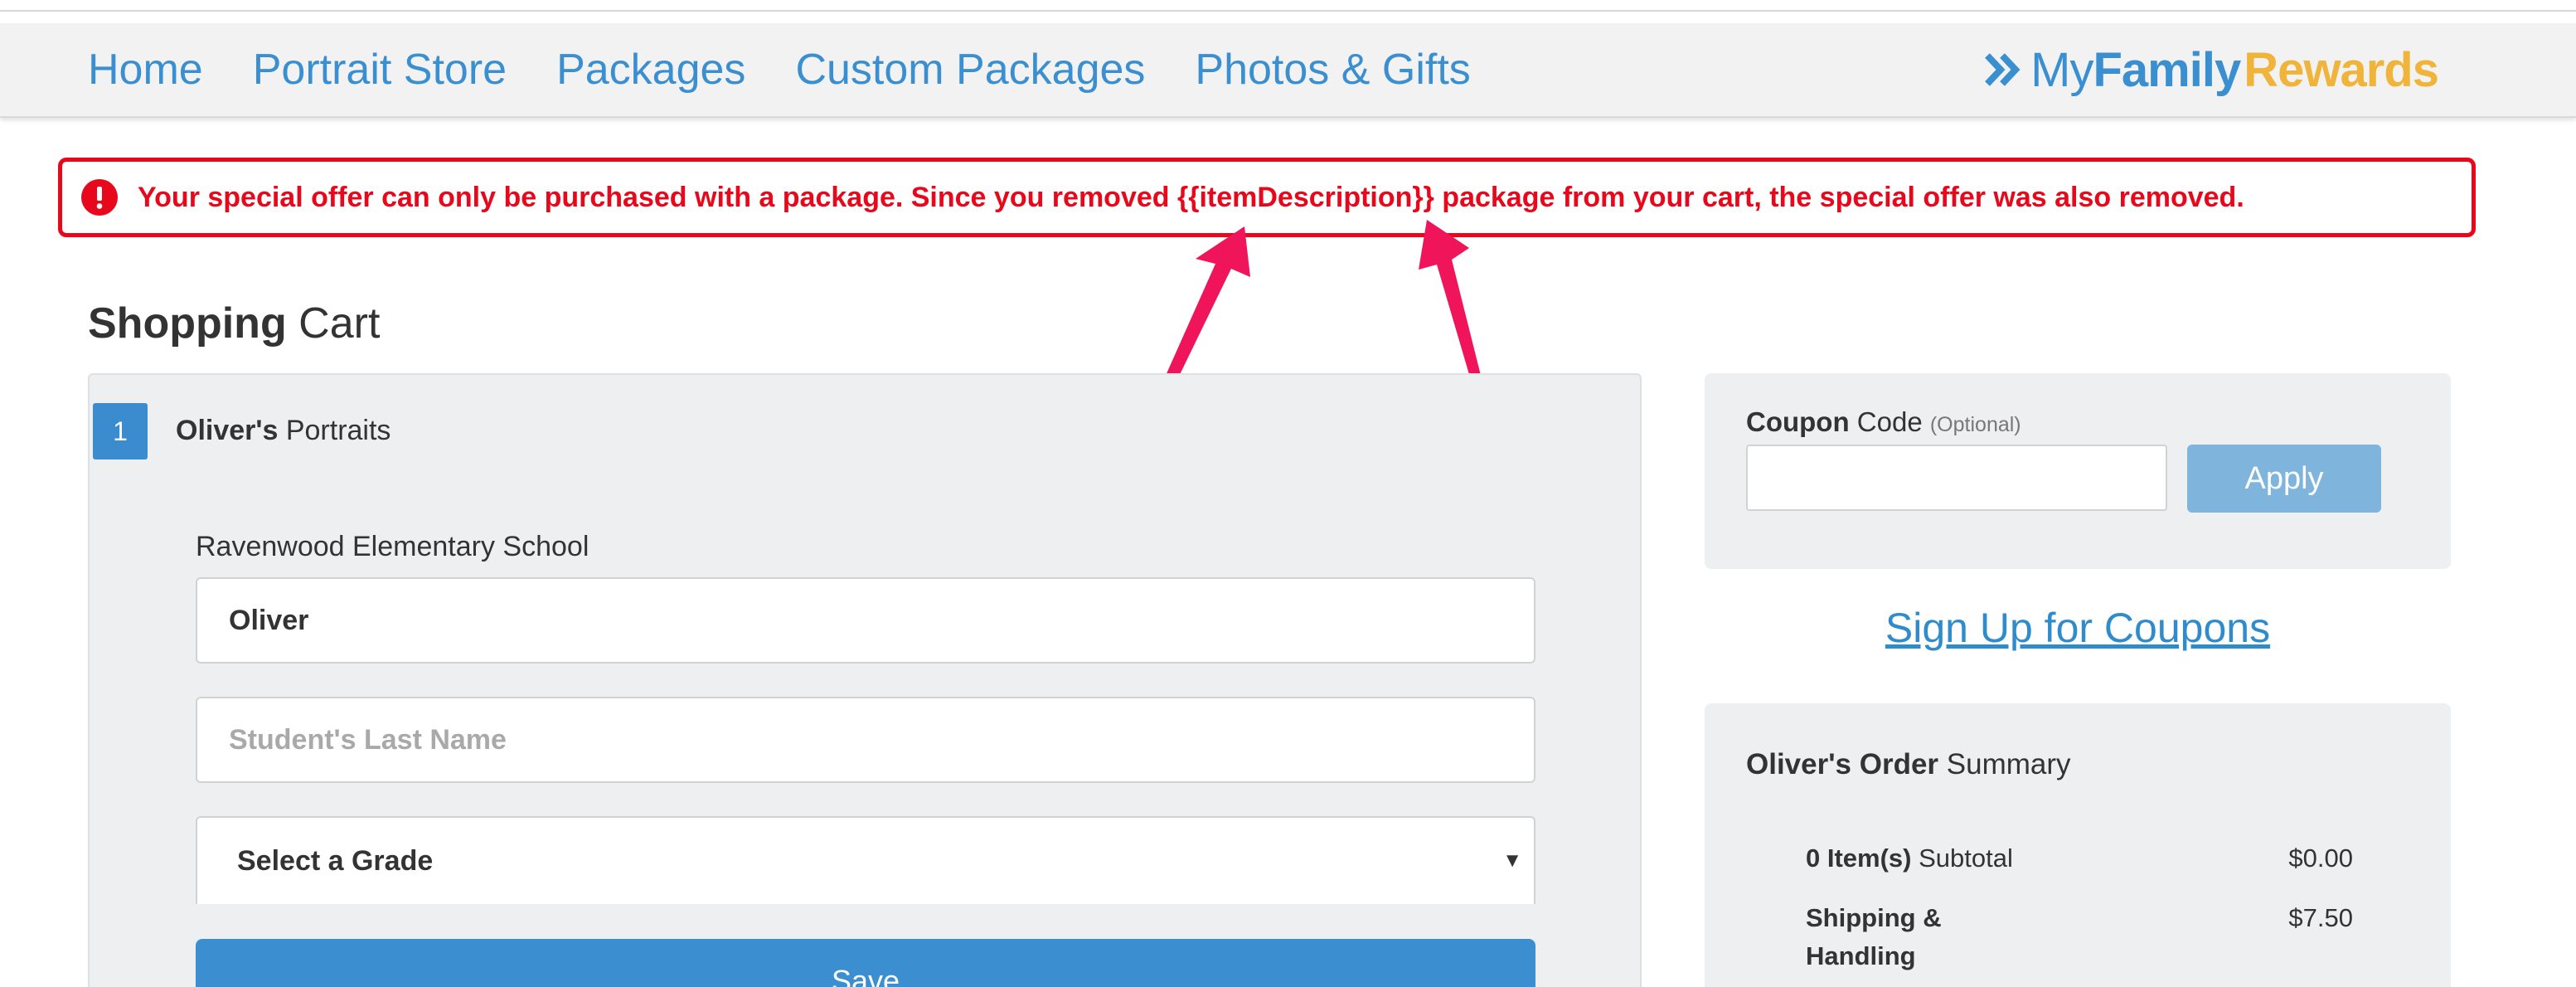  What do you see at coordinates (99, 197) in the screenshot?
I see `exclamation-circle-icon` at bounding box center [99, 197].